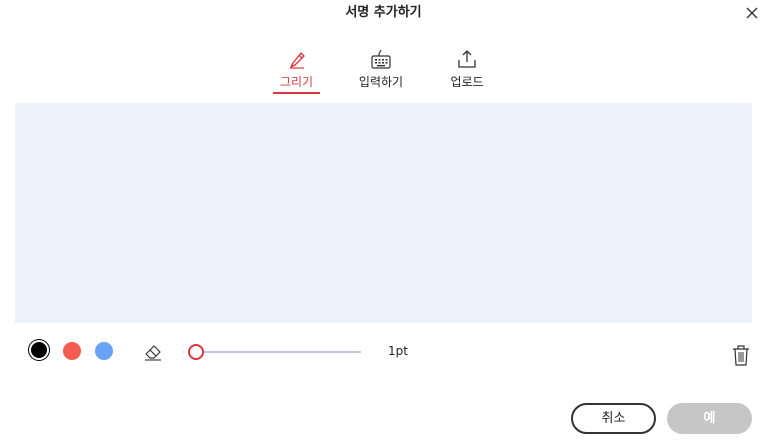 The height and width of the screenshot is (447, 767). I want to click on tab-type: 입력하기, so click(381, 73).